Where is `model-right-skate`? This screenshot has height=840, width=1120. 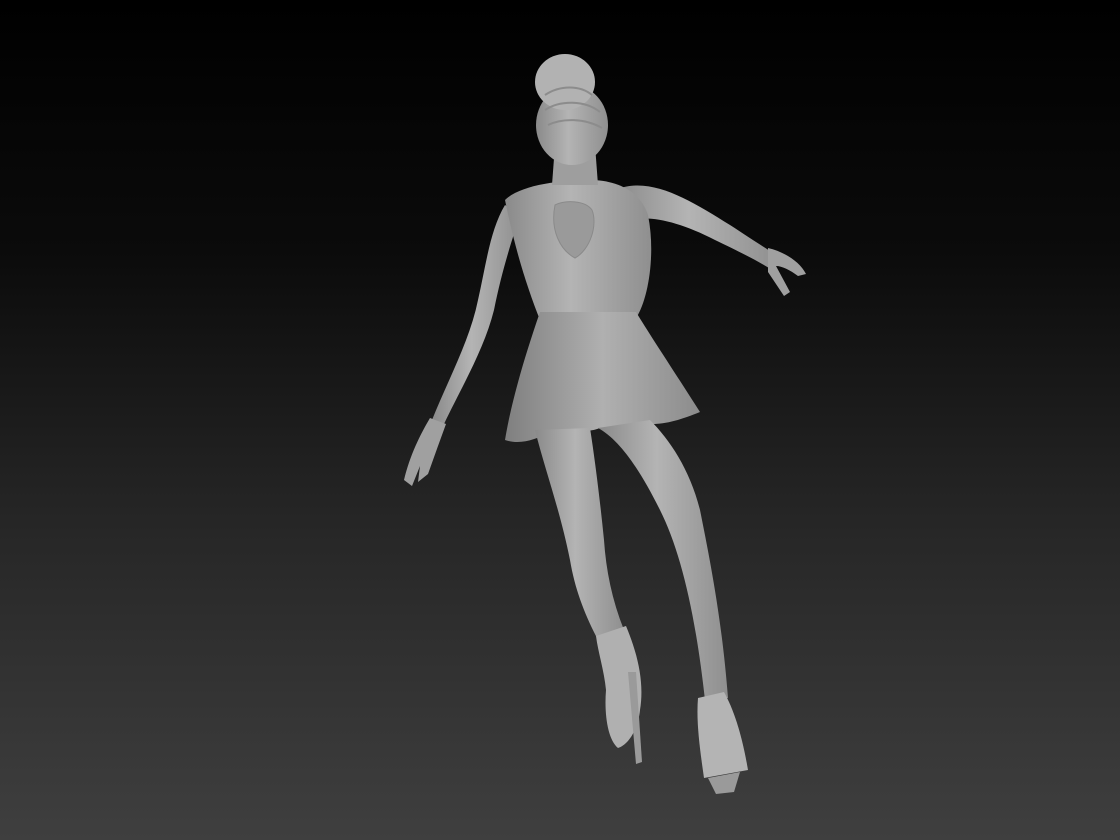 model-right-skate is located at coordinates (722, 735).